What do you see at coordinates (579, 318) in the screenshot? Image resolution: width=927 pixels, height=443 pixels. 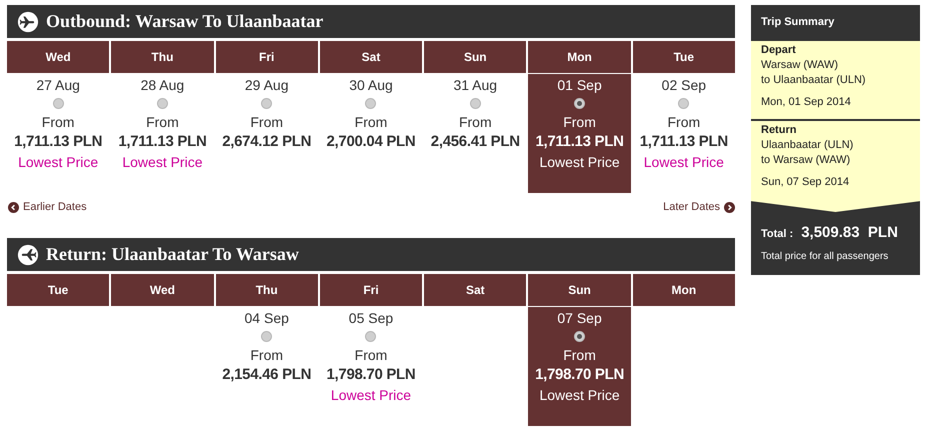 I see `date-label: 07 Sep` at bounding box center [579, 318].